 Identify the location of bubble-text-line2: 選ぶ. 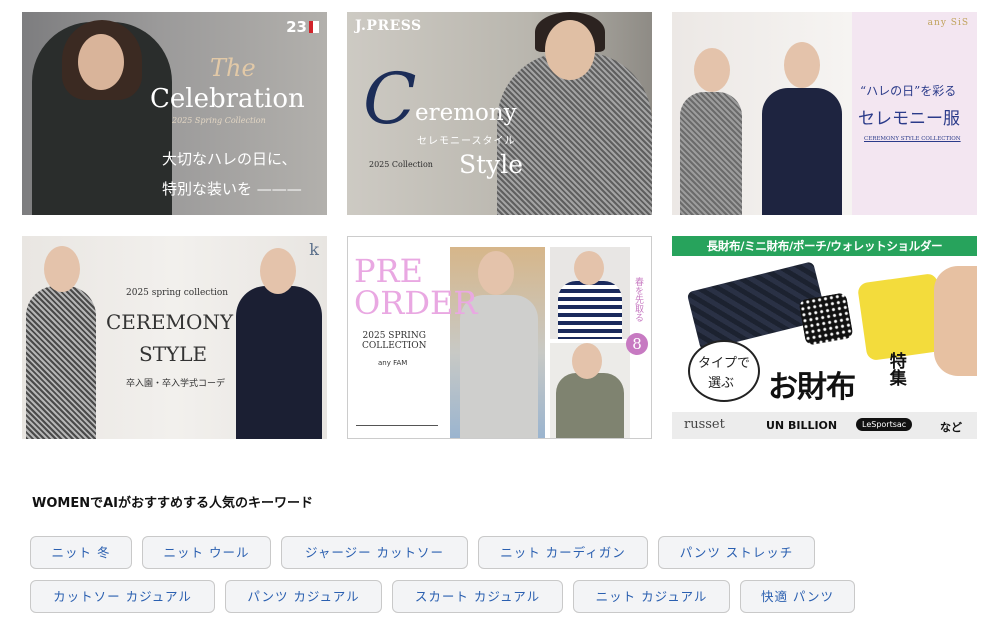
(721, 383).